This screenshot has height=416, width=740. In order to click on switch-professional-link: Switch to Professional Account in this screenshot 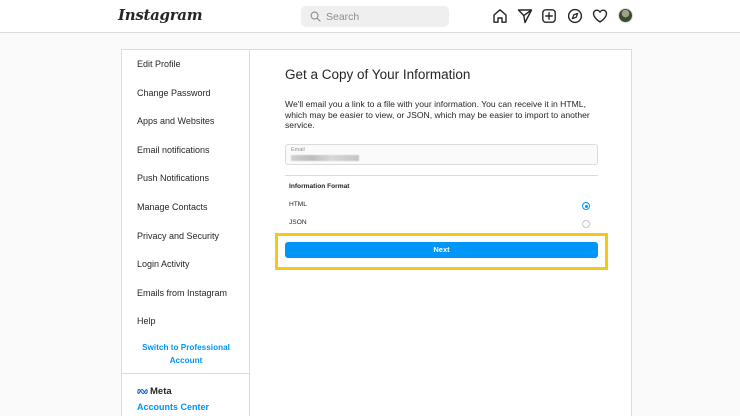, I will do `click(186, 354)`.